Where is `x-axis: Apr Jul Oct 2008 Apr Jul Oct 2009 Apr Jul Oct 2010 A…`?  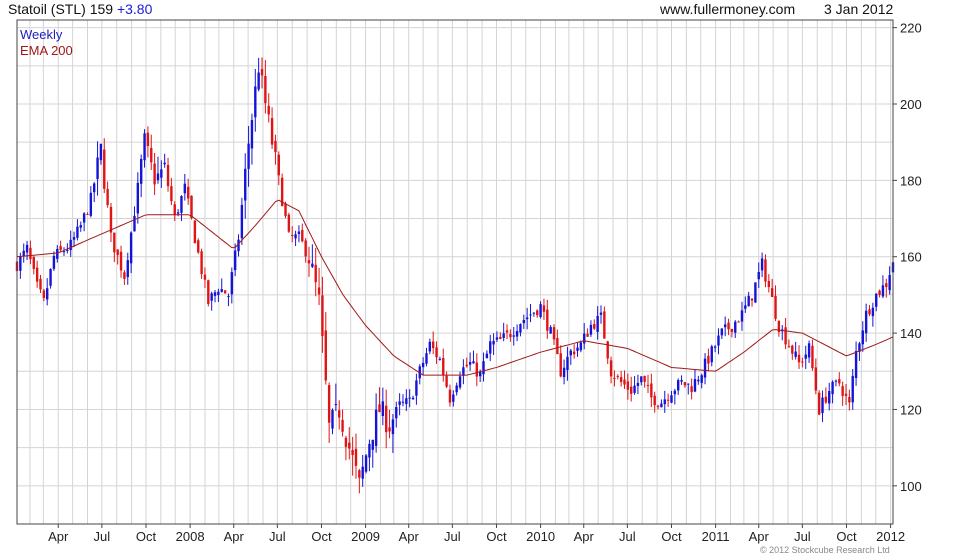
x-axis: Apr Jul Oct 2008 Apr Jul Oct 2009 Apr Jul Oct 2010 A… is located at coordinates (476, 534).